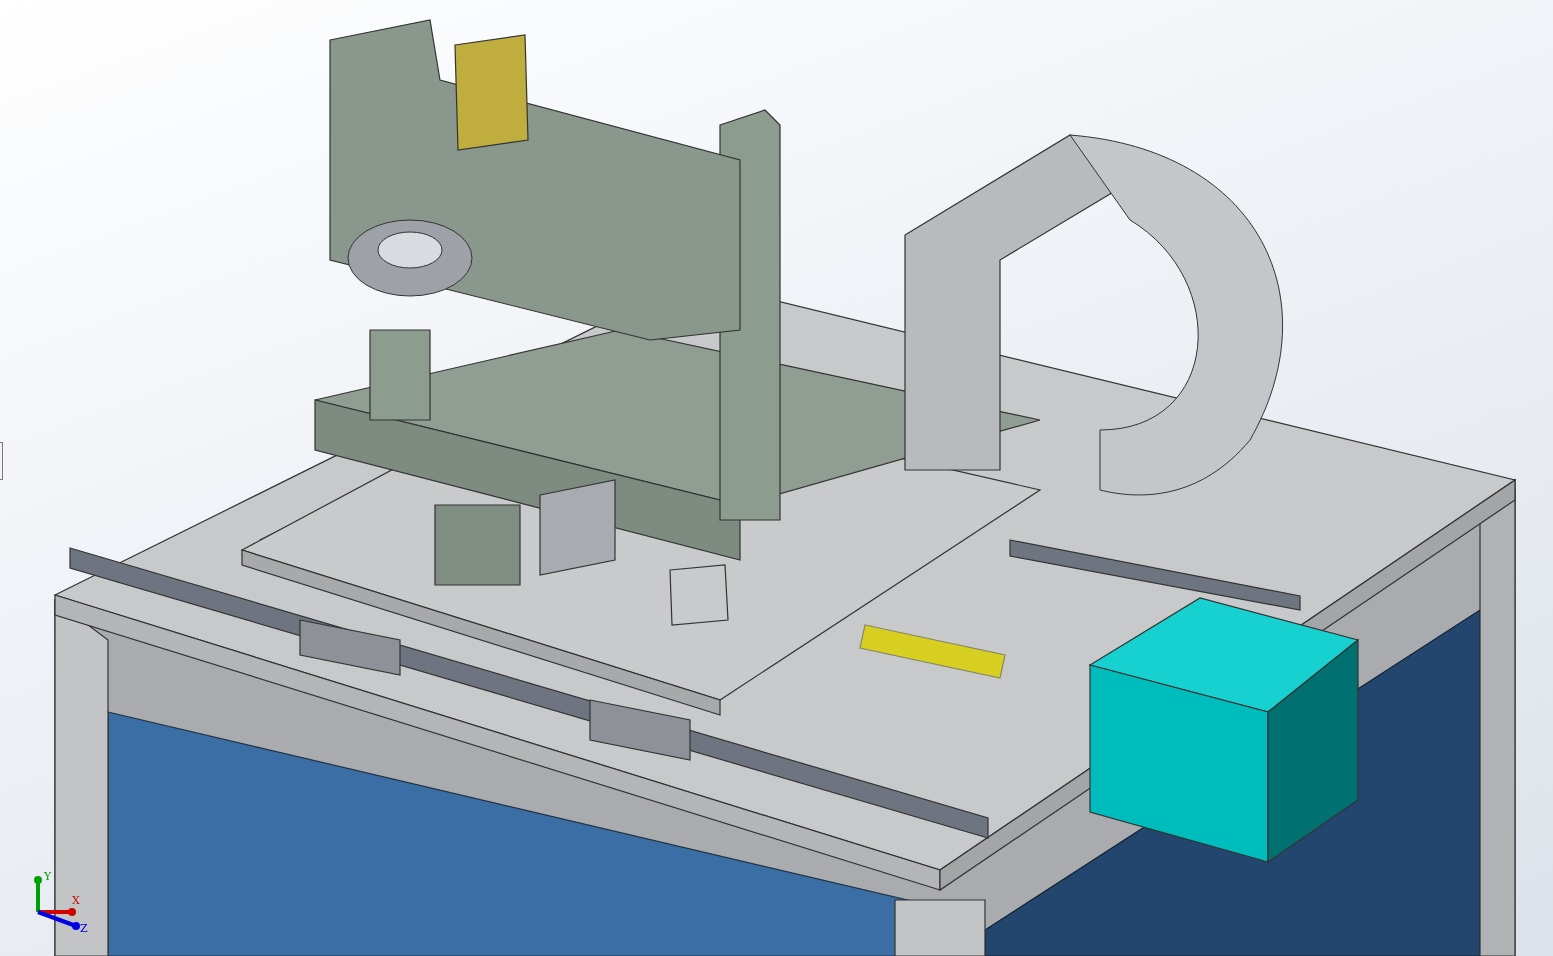  Describe the element at coordinates (48, 876) in the screenshot. I see `axis-label: Y` at that location.